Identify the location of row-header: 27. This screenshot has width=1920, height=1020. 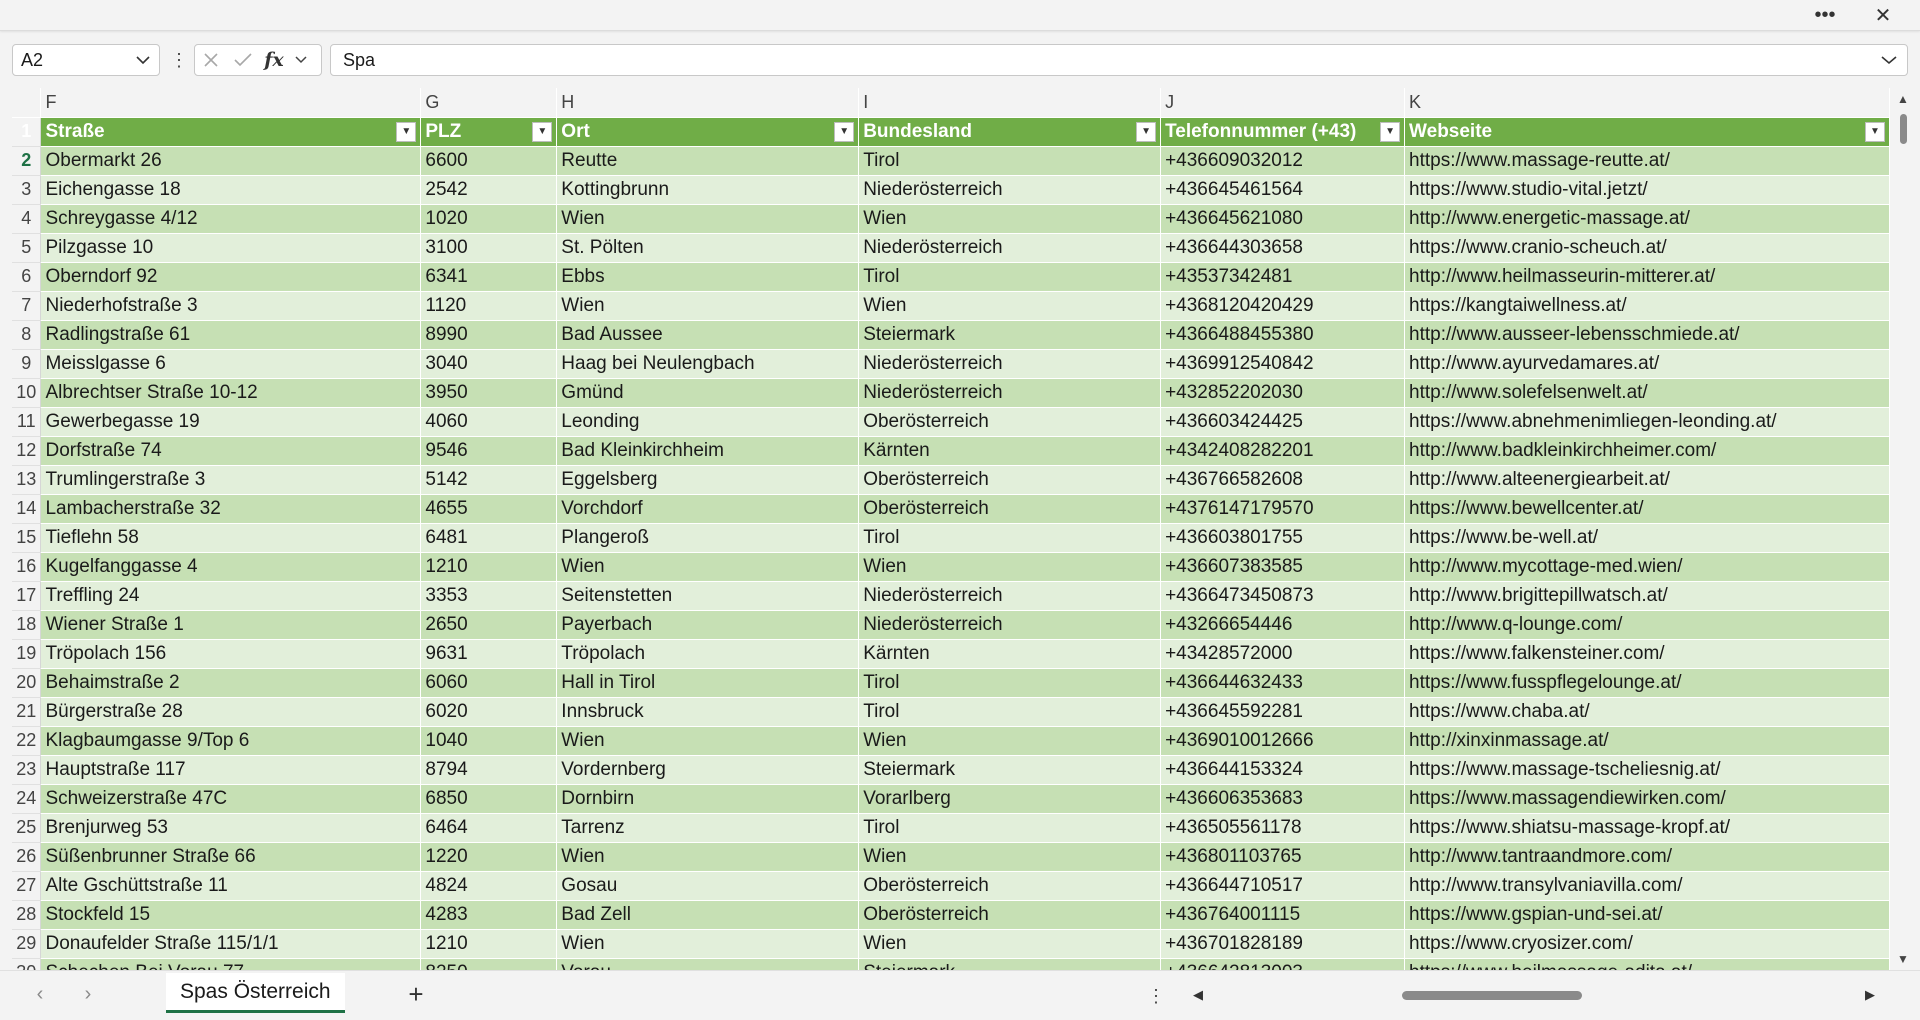
(27, 886).